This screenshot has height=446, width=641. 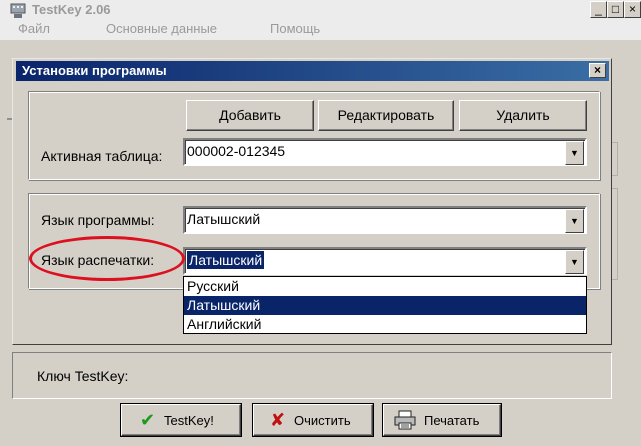 What do you see at coordinates (161, 28) in the screenshot?
I see `menu-main-data: Основные данные` at bounding box center [161, 28].